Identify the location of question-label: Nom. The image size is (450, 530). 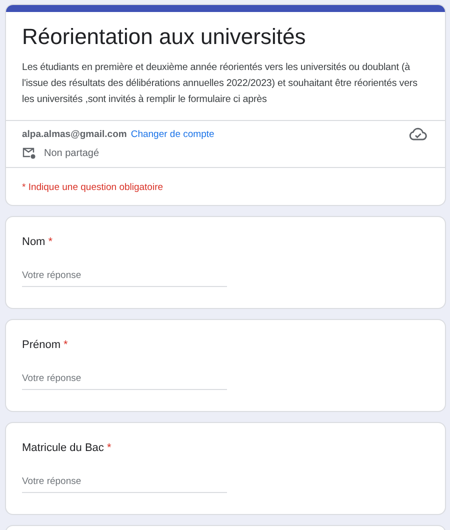
(34, 242).